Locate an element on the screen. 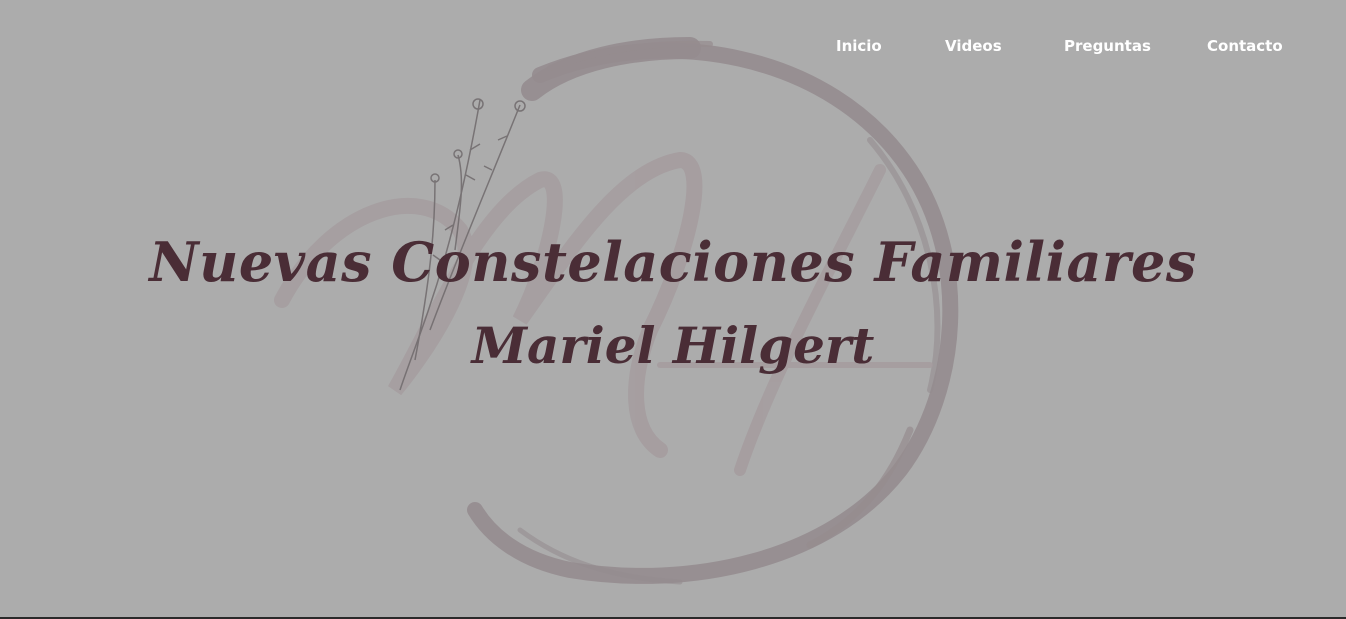 The image size is (1346, 619). main-navigation: Inicio Videos Preguntas Contacto is located at coordinates (673, 48).